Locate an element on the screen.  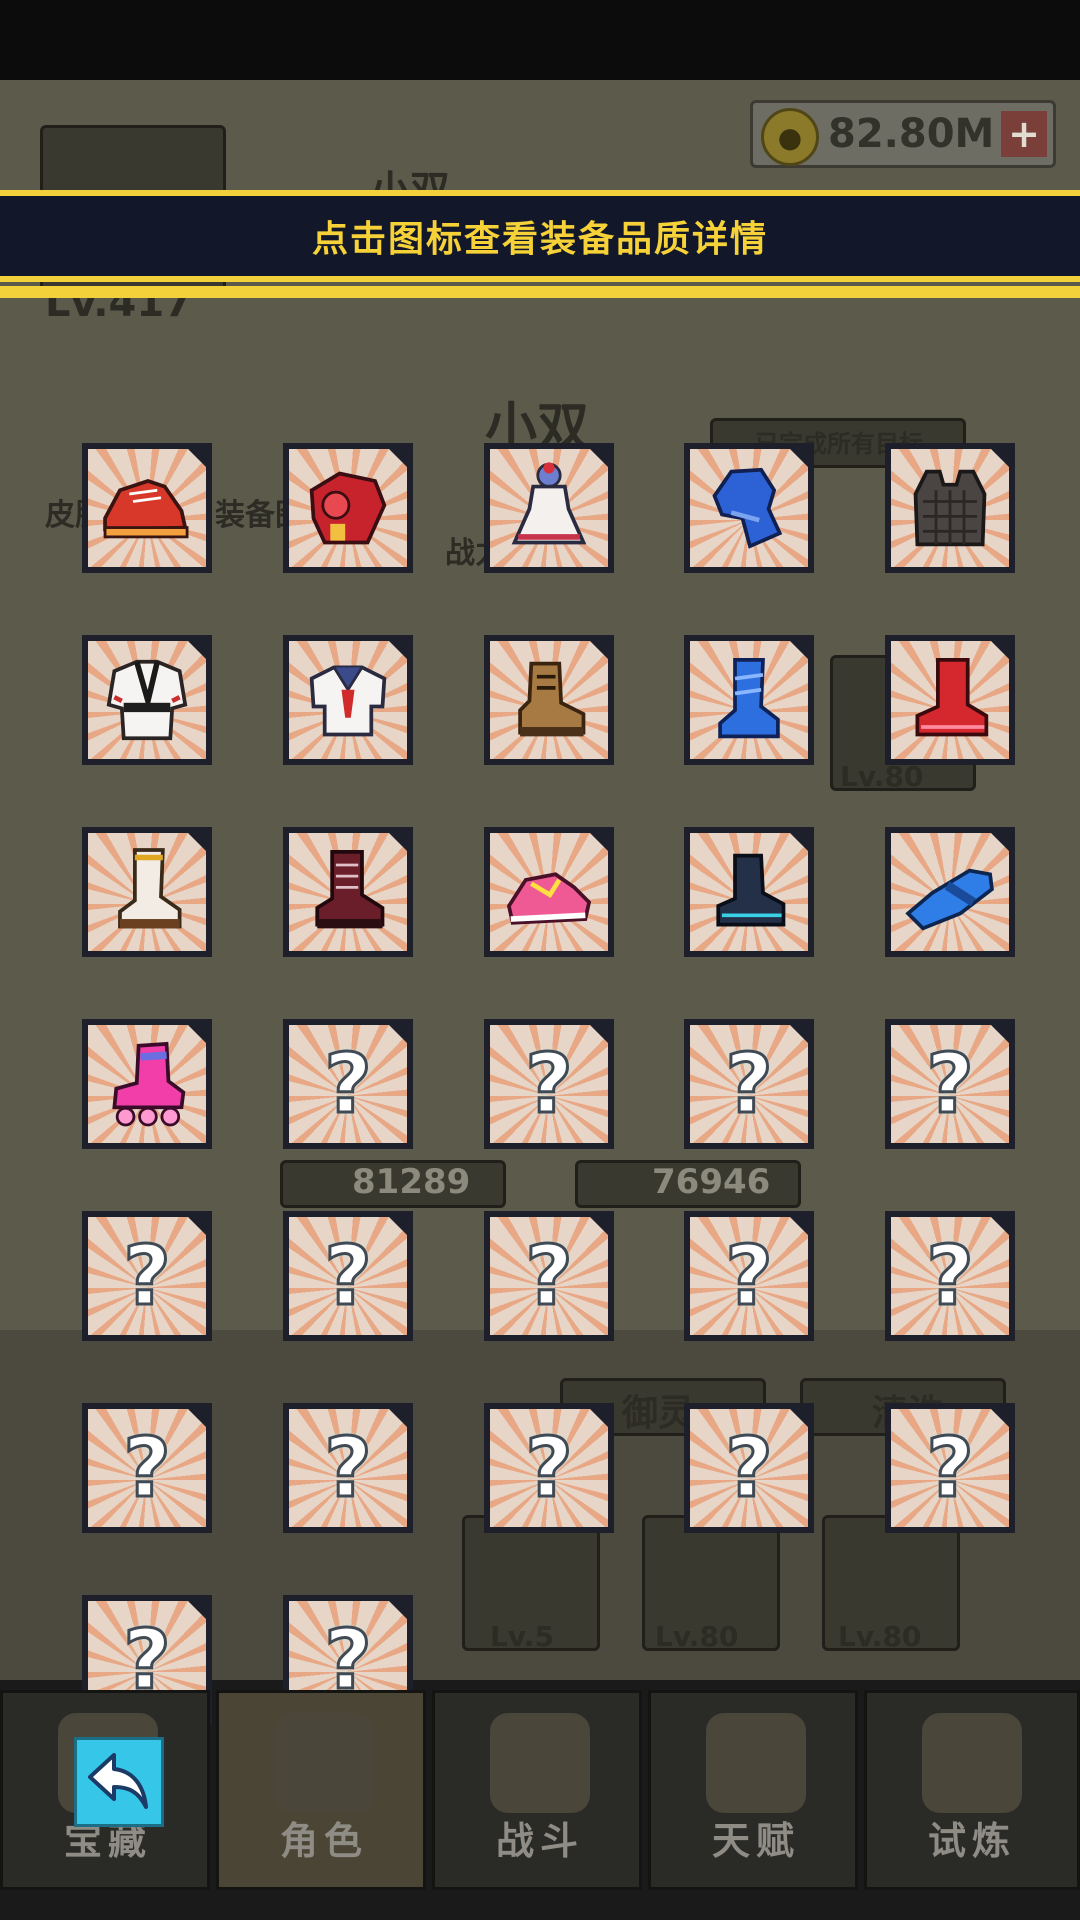
nav-tab-talent: 天赋 is located at coordinates (753, 1790).